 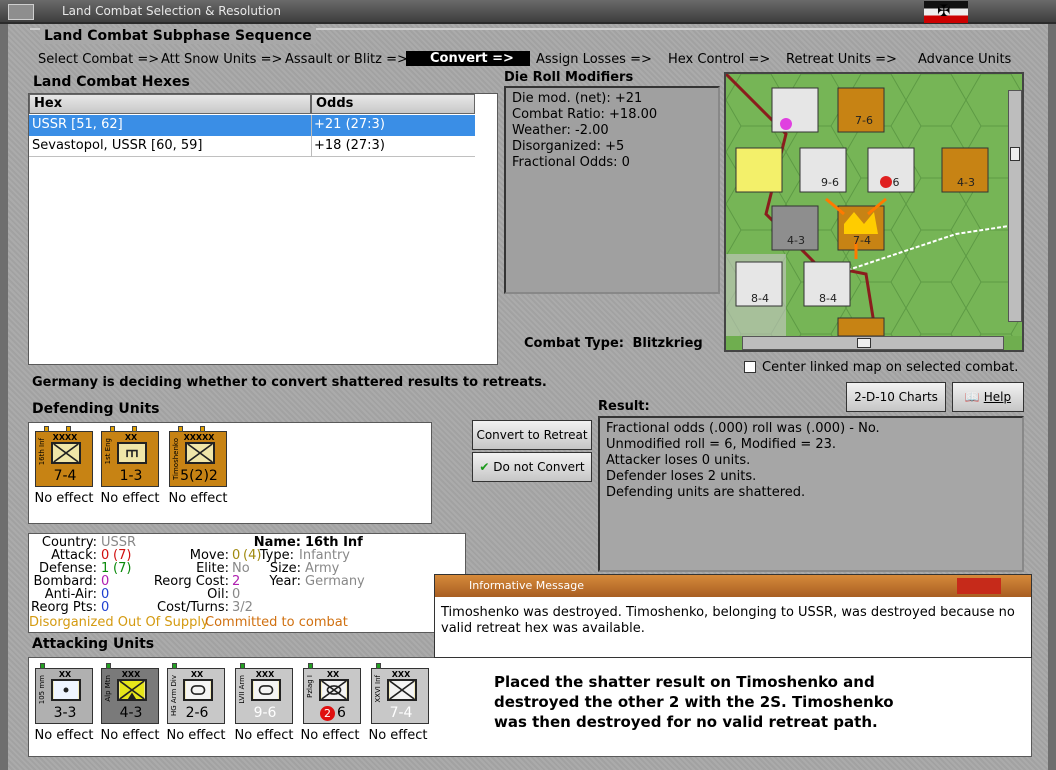 What do you see at coordinates (594, 59) in the screenshot?
I see `step-assign-losses: Assign Losses =>` at bounding box center [594, 59].